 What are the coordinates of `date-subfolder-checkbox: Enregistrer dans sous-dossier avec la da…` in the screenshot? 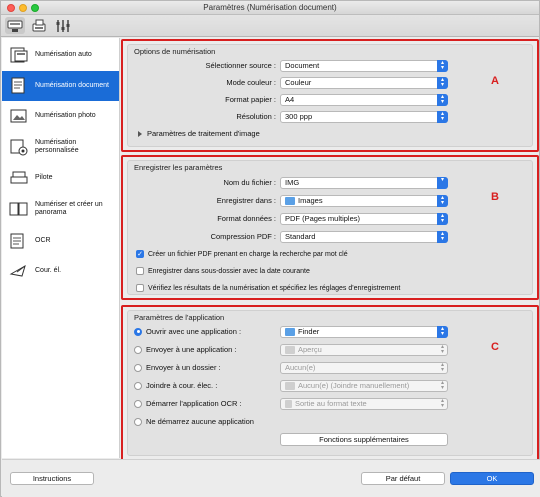 It's located at (223, 271).